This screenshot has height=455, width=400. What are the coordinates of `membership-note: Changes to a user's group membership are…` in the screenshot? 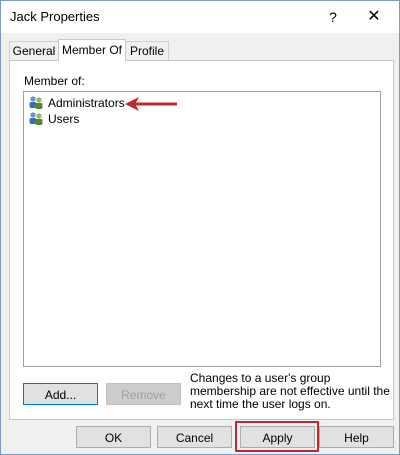 It's located at (290, 391).